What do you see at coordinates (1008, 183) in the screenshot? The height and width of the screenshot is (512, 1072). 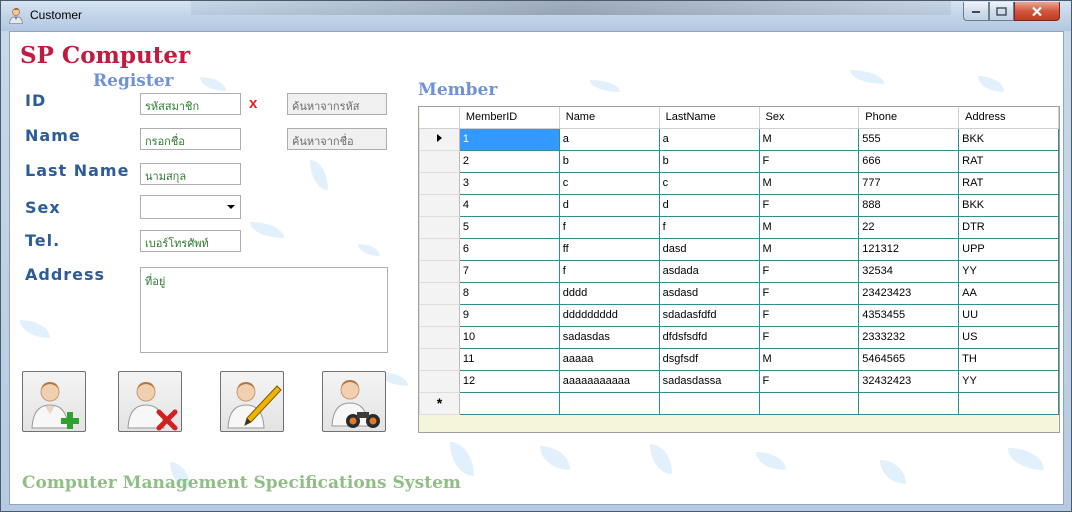 I see `table-cell: RAT` at bounding box center [1008, 183].